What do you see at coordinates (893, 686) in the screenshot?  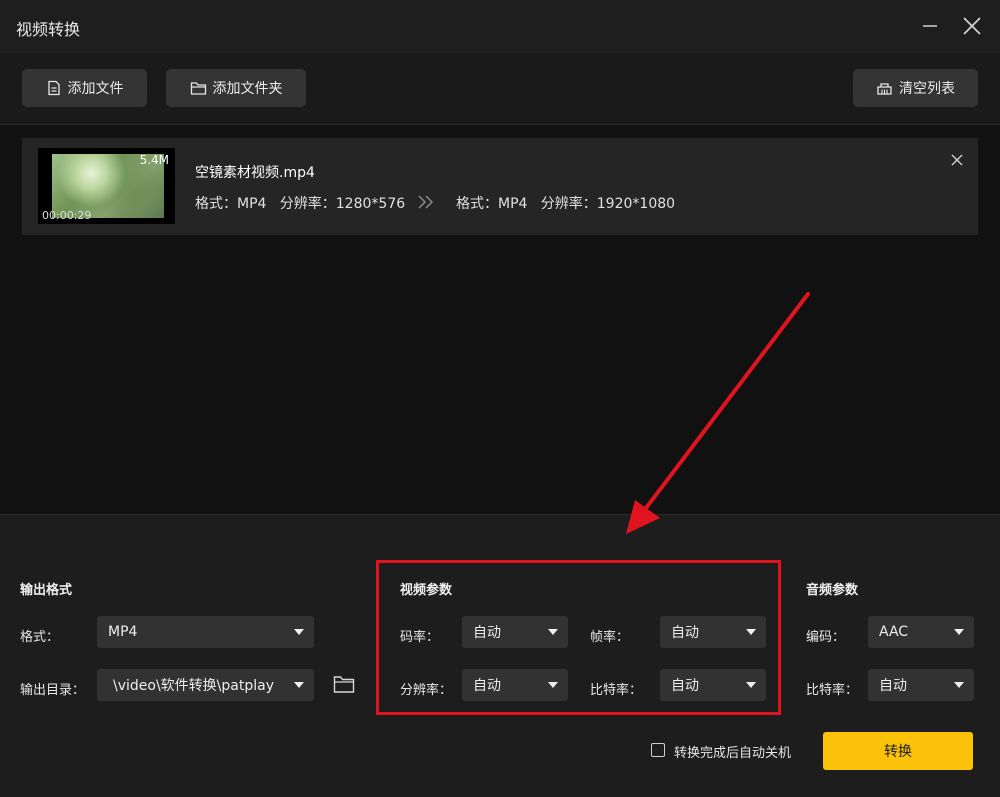 I see `audio-bitrate-value: 自动` at bounding box center [893, 686].